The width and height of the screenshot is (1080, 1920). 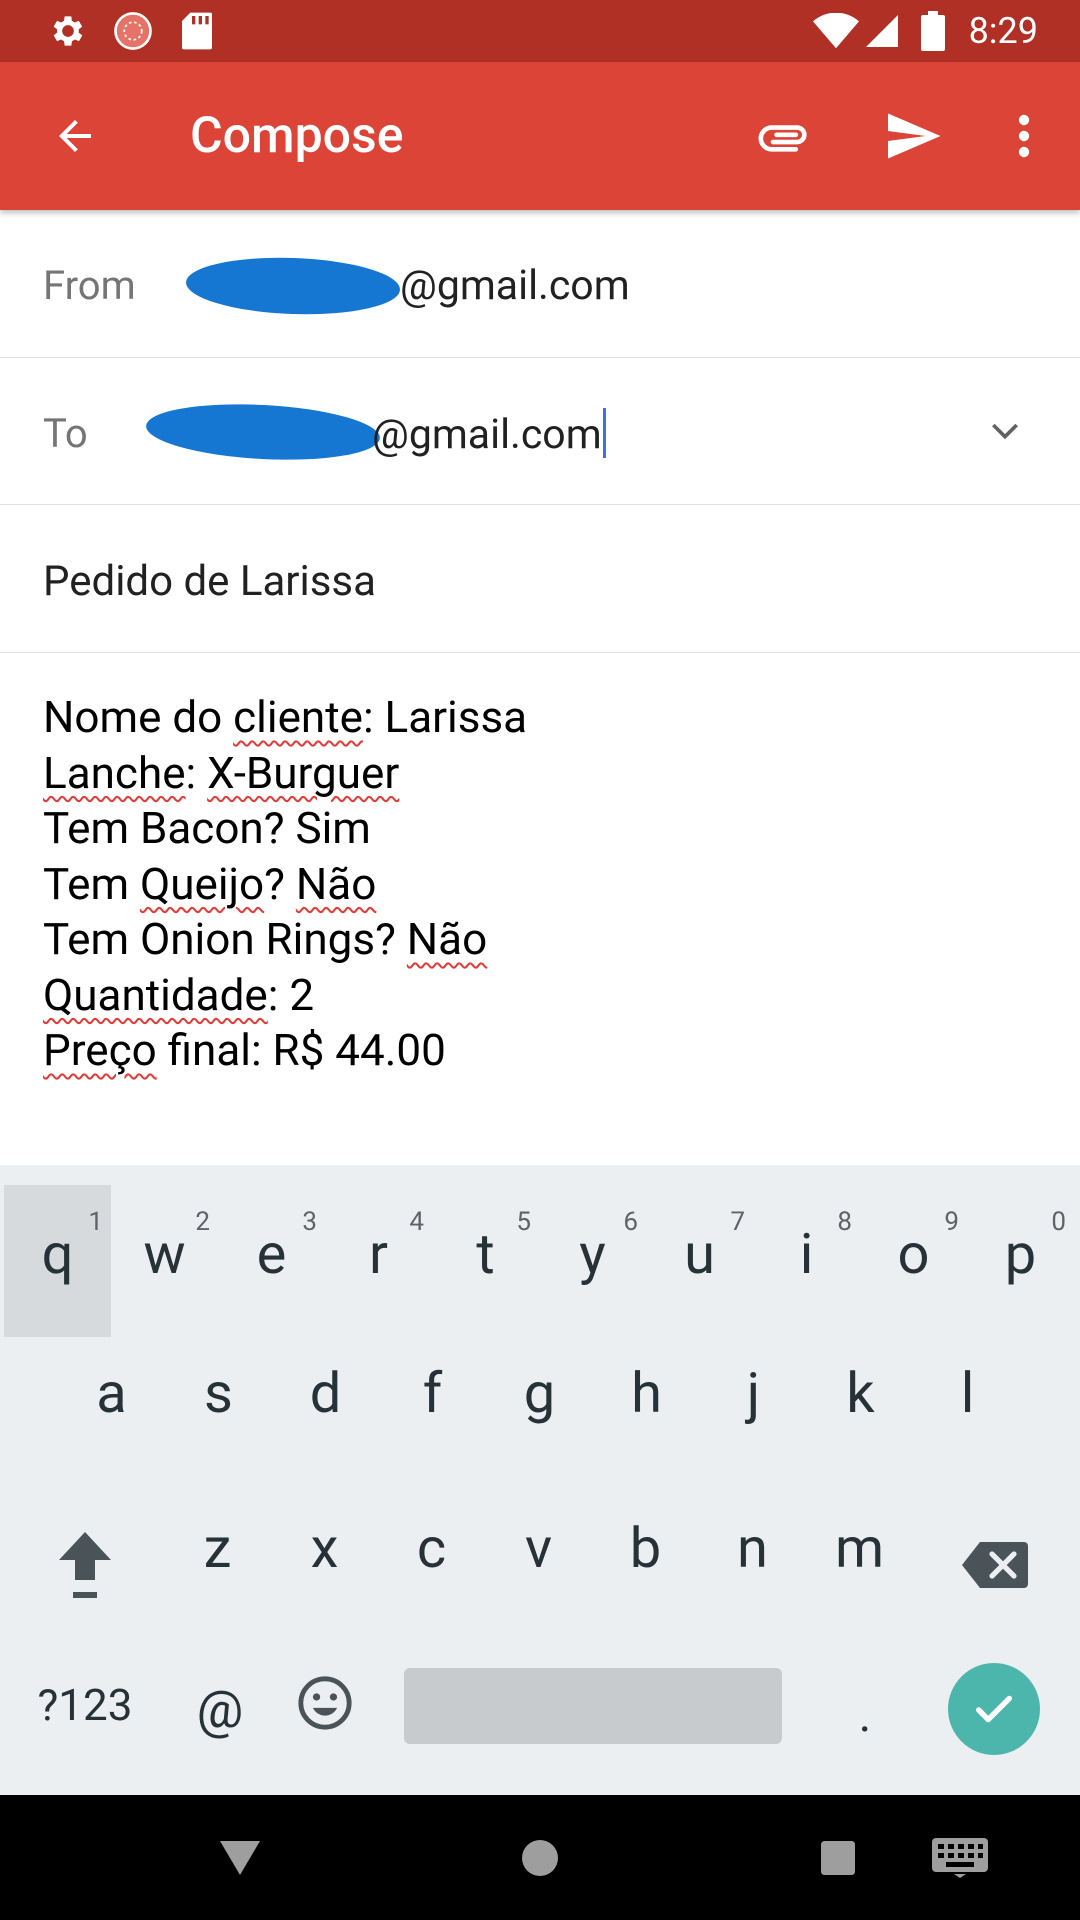 What do you see at coordinates (431, 1548) in the screenshot?
I see `key-label: c` at bounding box center [431, 1548].